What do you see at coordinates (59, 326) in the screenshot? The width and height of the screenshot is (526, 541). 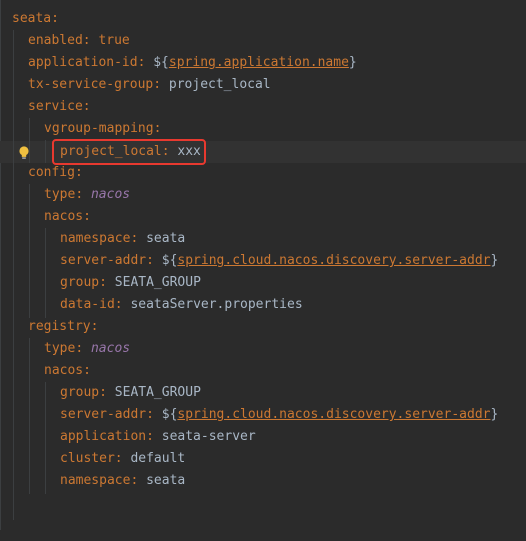 I see `yaml-key: registry` at bounding box center [59, 326].